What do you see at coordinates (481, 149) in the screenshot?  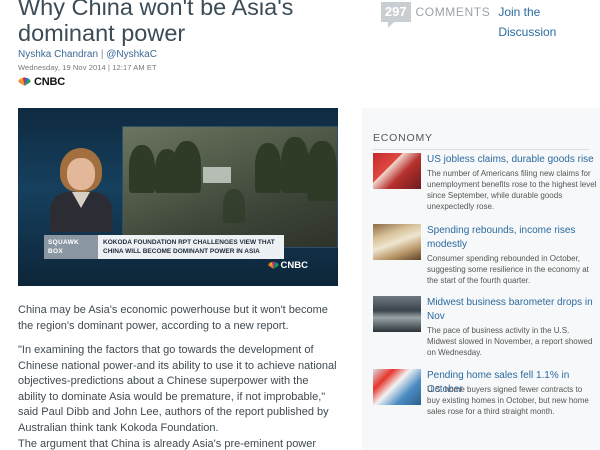 I see `section-divider` at bounding box center [481, 149].